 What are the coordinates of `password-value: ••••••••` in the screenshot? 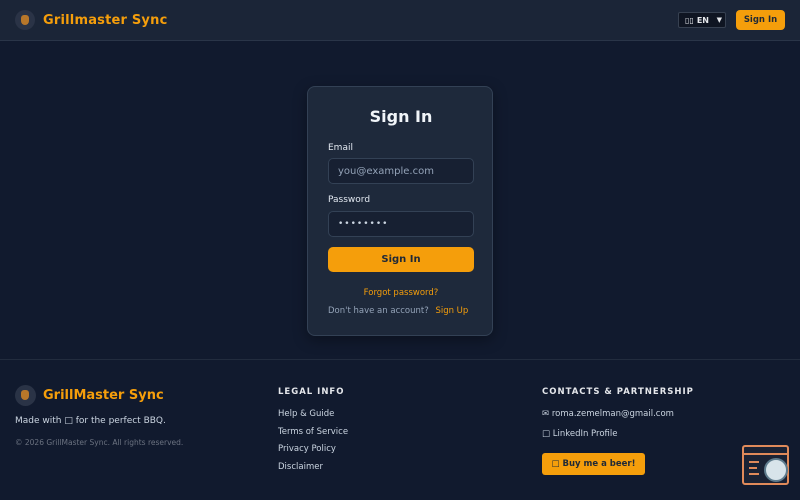 It's located at (363, 224).